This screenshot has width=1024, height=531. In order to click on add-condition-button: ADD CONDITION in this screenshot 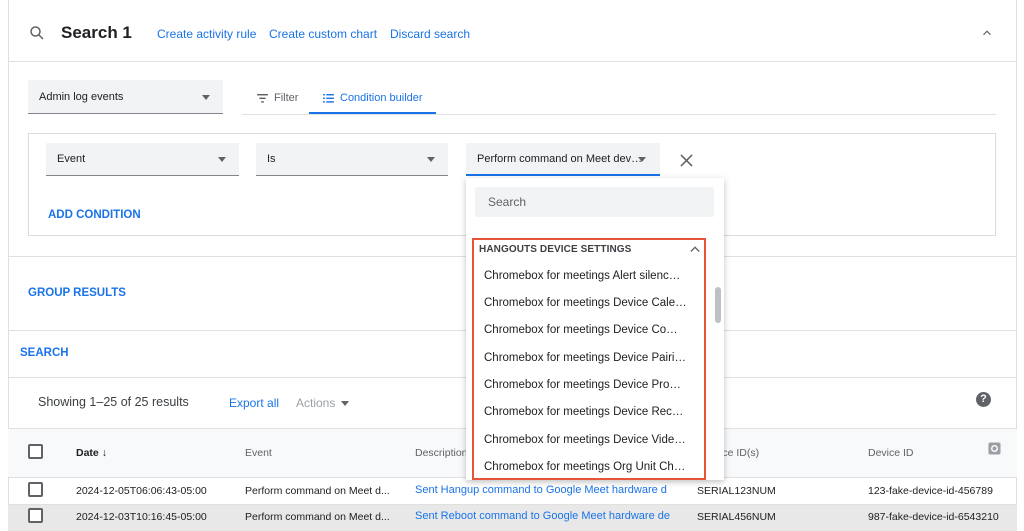, I will do `click(94, 215)`.